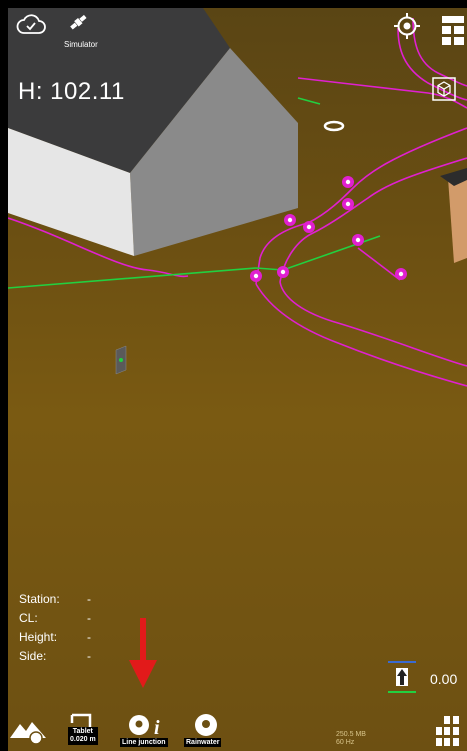 The width and height of the screenshot is (467, 751). I want to click on terrain-survey-icon, so click(30, 729).